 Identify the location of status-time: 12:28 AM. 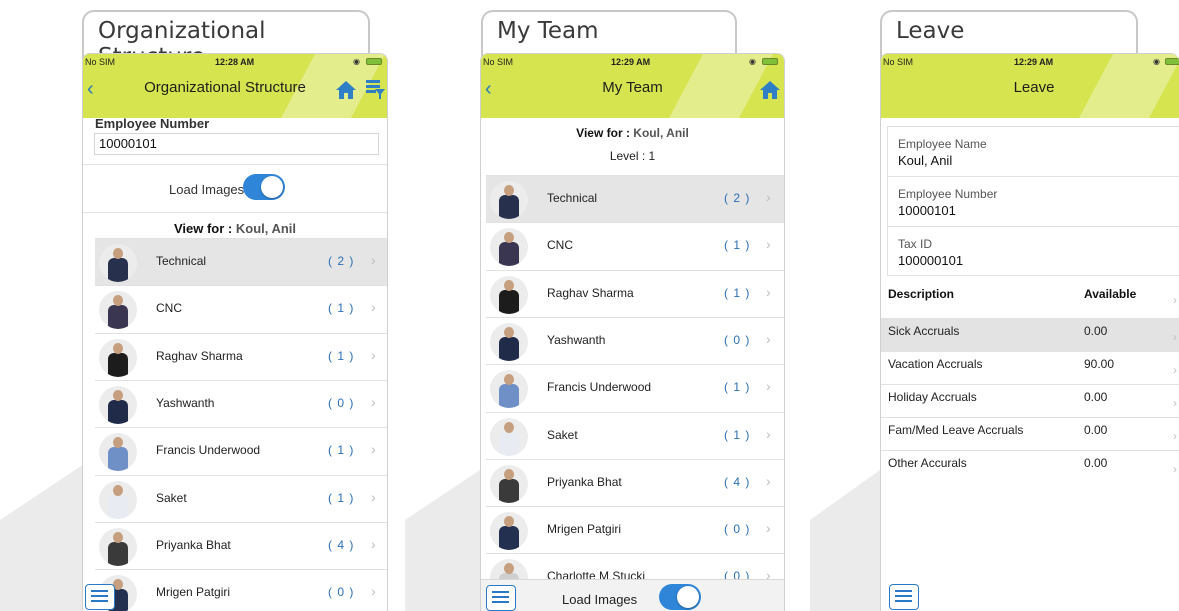
(235, 62).